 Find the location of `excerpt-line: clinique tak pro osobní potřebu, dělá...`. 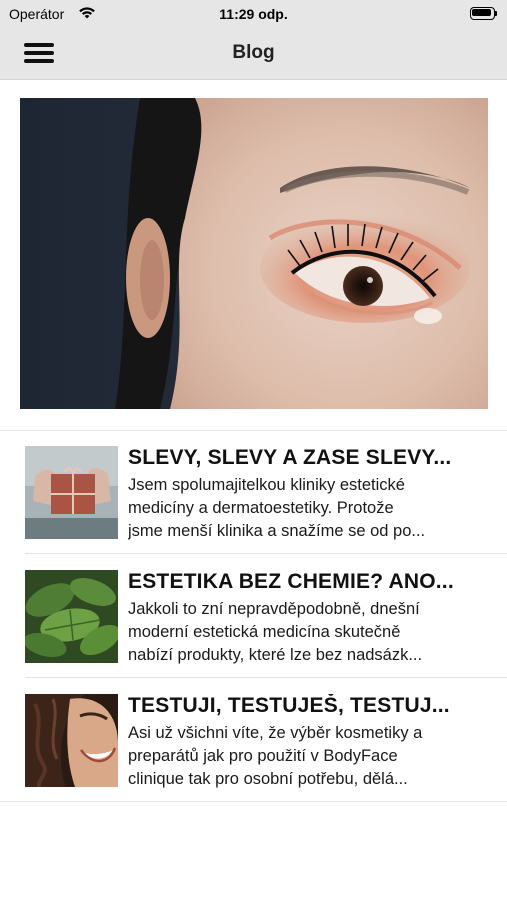

excerpt-line: clinique tak pro osobní potřebu, dělá... is located at coordinates (268, 779).